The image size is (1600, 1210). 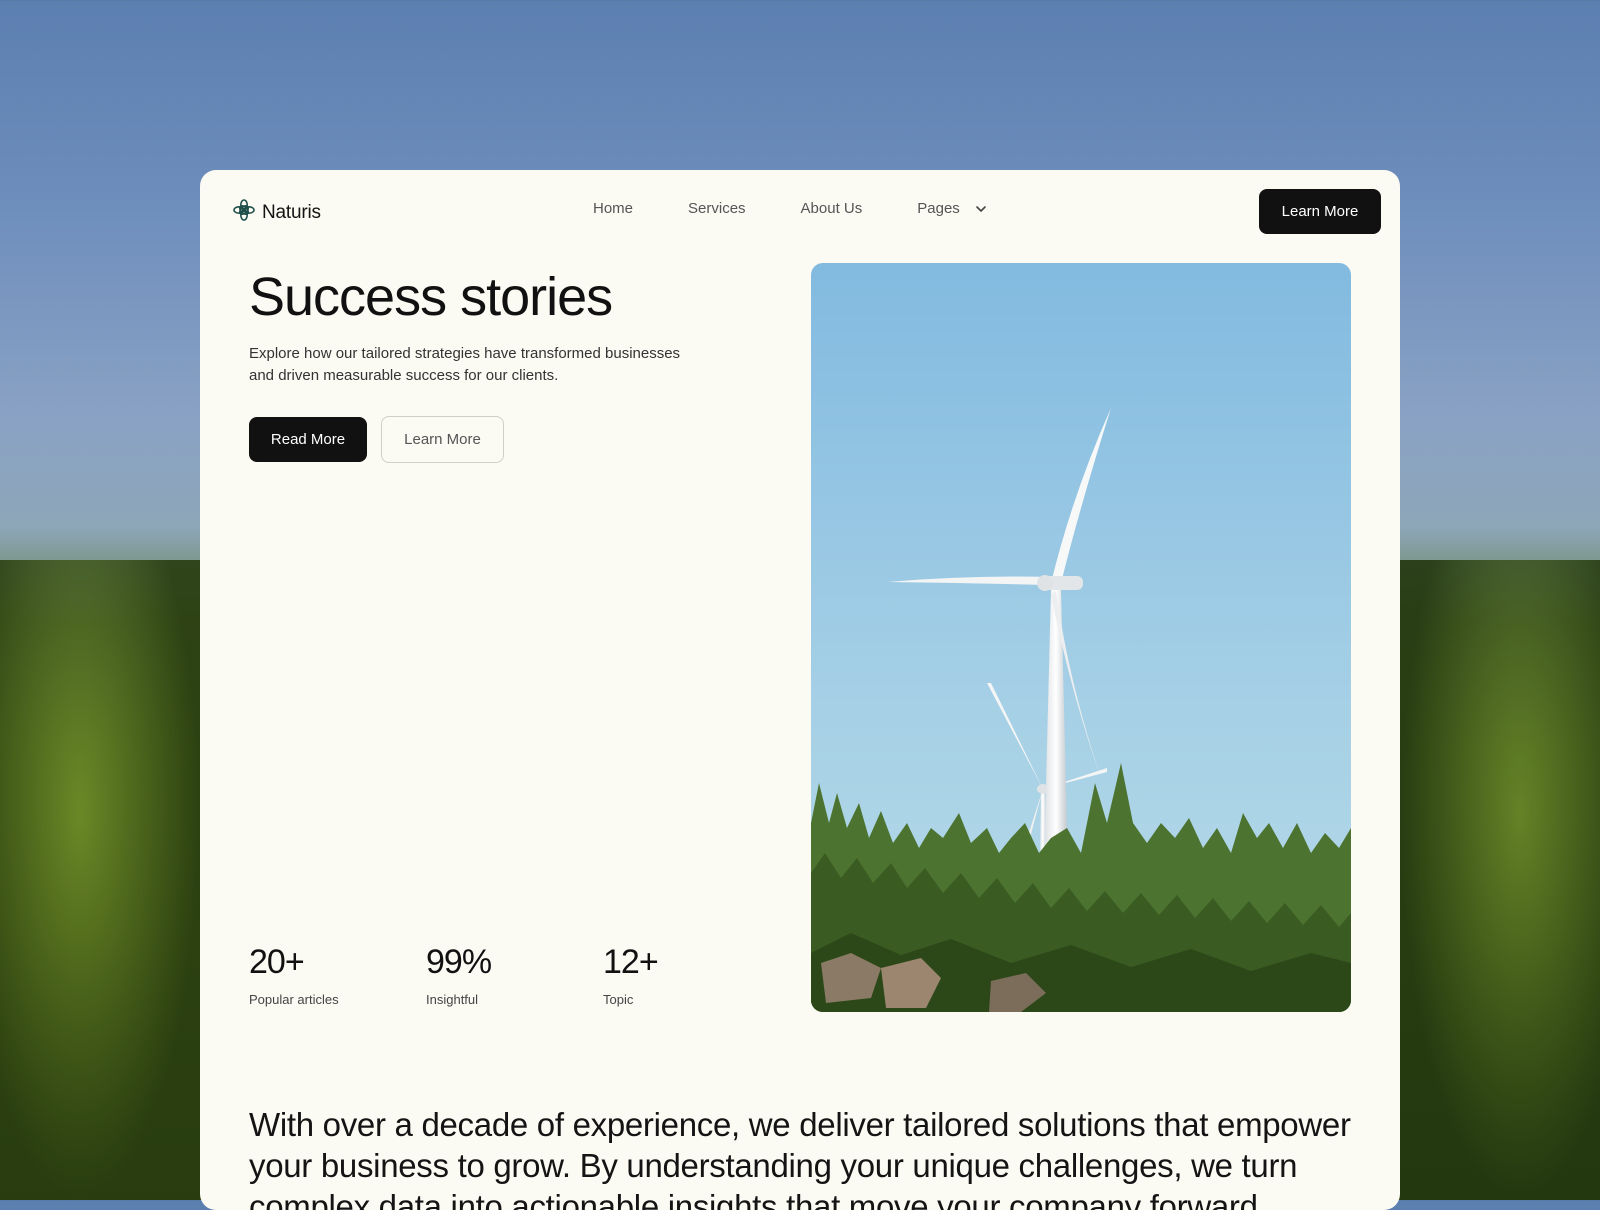 What do you see at coordinates (277, 962) in the screenshot?
I see `stat-value: 20+` at bounding box center [277, 962].